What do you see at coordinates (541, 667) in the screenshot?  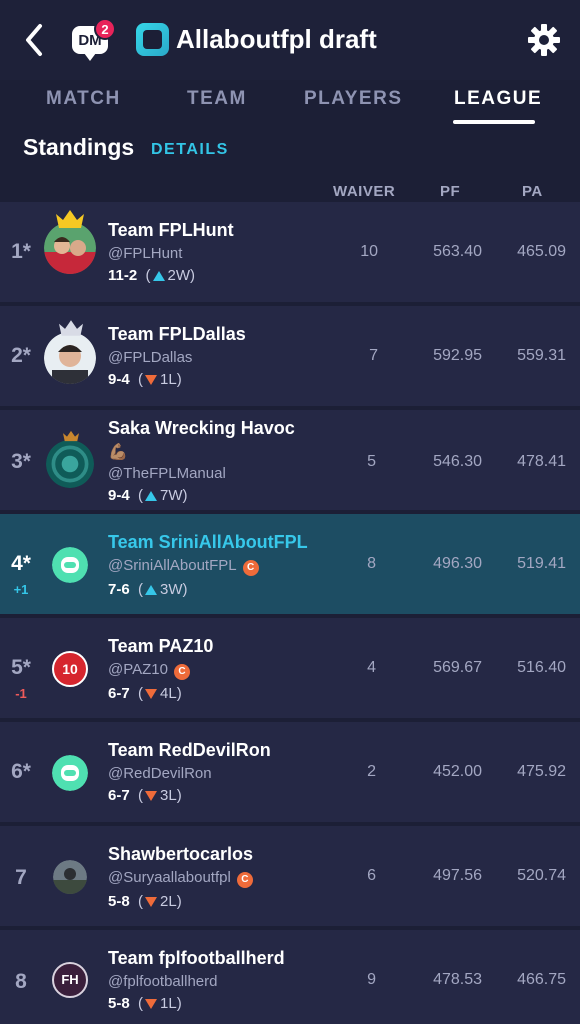 I see `pa-value: 516.40` at bounding box center [541, 667].